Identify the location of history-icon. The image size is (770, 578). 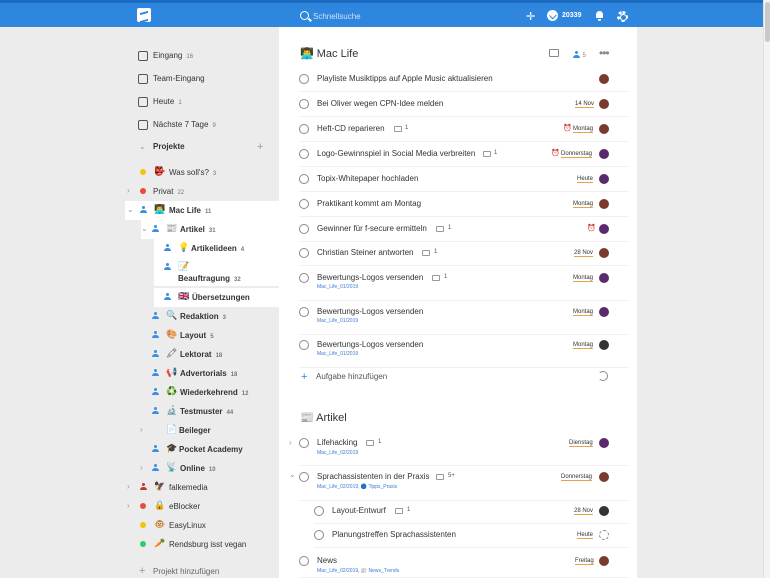
(603, 376).